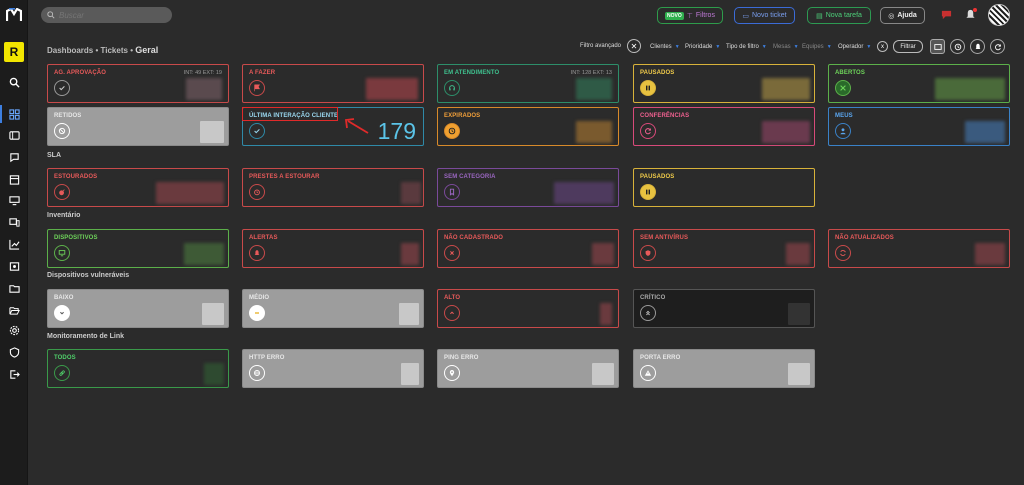 The image size is (1024, 485). What do you see at coordinates (452, 192) in the screenshot?
I see `bookmark-icon` at bounding box center [452, 192].